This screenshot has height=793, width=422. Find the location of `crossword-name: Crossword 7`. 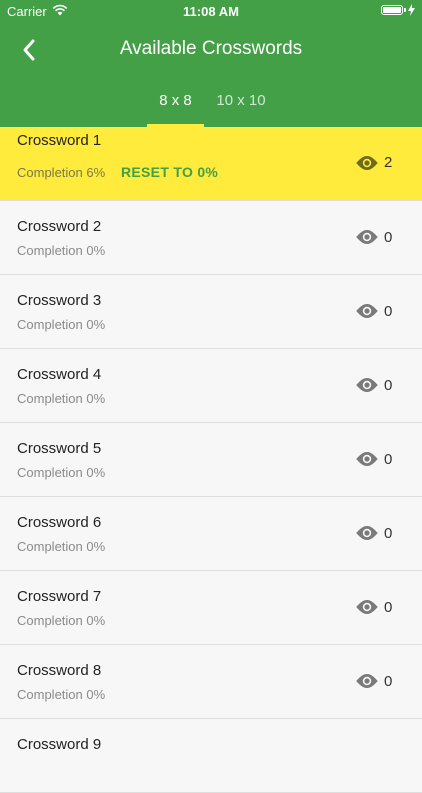

crossword-name: Crossword 7 is located at coordinates (59, 596).